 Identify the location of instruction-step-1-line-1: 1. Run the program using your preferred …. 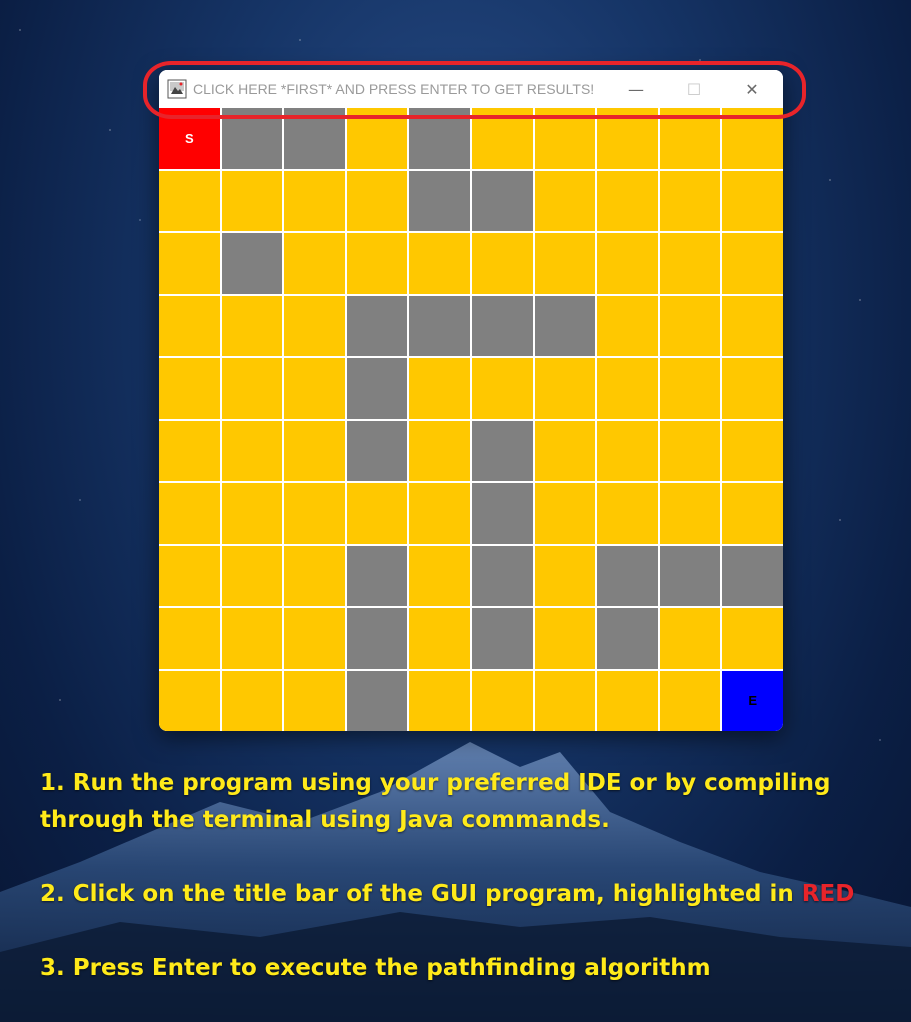
(435, 783).